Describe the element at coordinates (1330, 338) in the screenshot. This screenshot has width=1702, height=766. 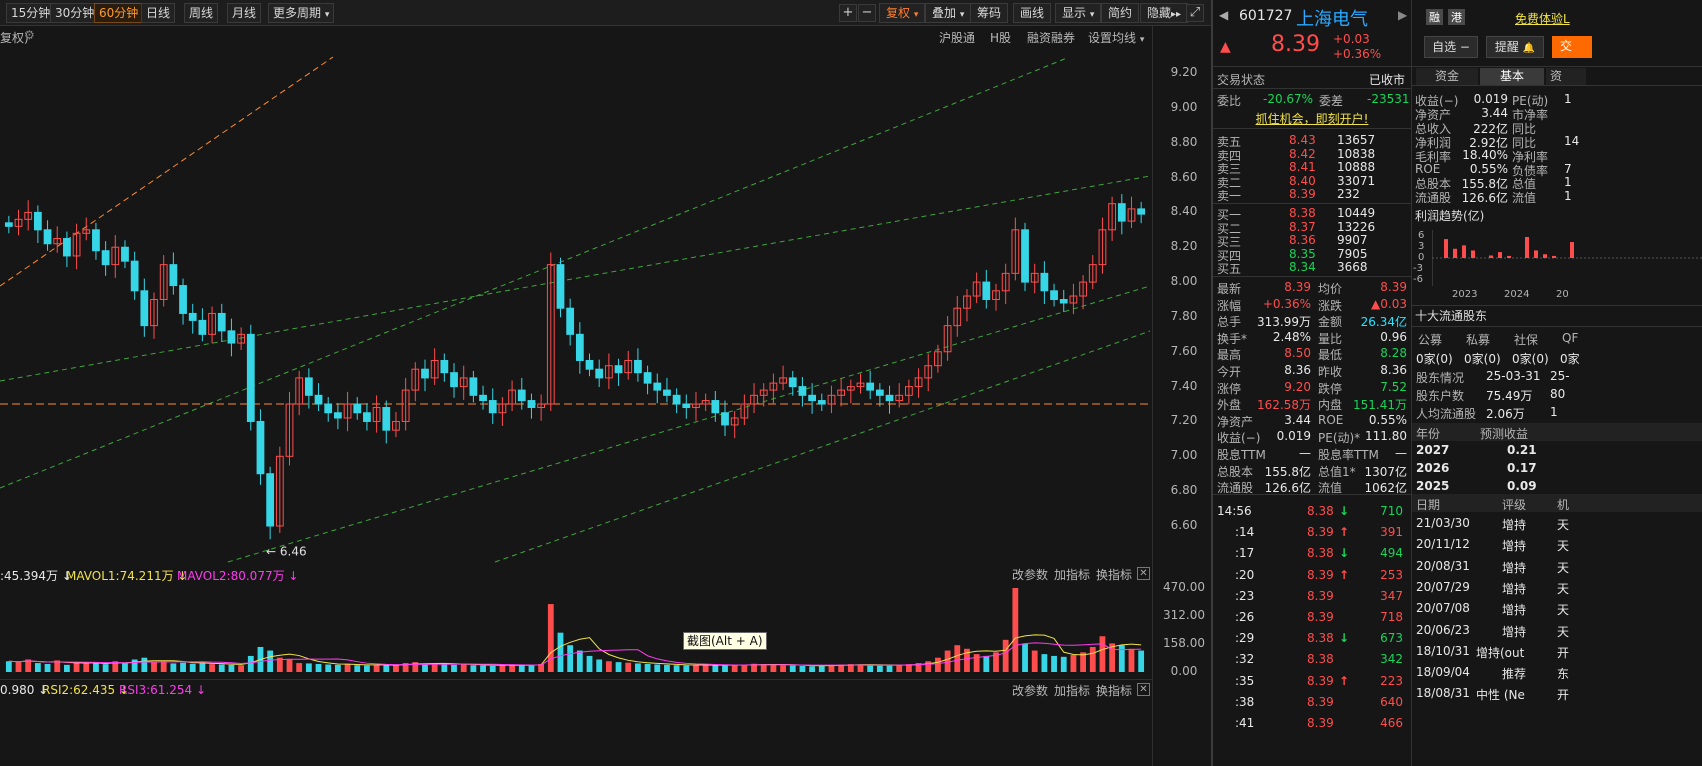
I see `stat-label: 量比` at that location.